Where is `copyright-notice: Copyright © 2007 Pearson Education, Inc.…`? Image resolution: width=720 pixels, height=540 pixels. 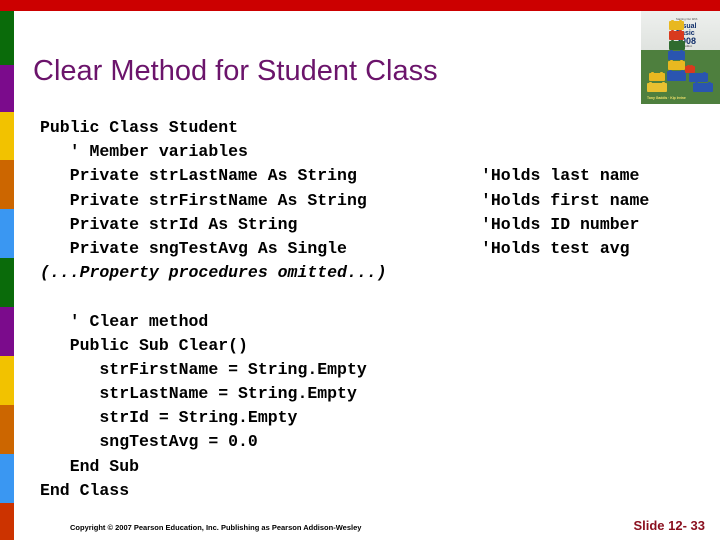 copyright-notice: Copyright © 2007 Pearson Education, Inc.… is located at coordinates (216, 527).